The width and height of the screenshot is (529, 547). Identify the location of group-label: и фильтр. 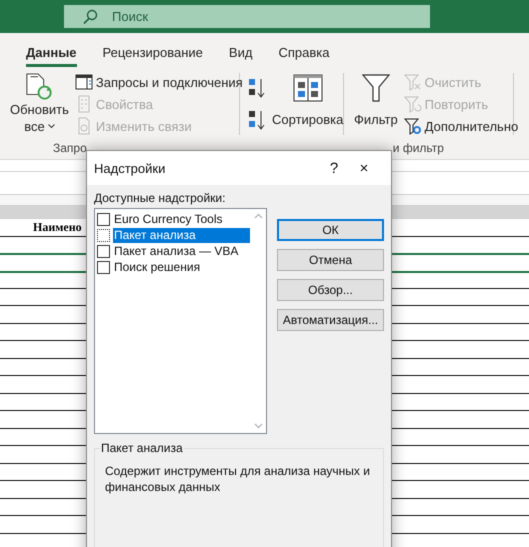
(418, 148).